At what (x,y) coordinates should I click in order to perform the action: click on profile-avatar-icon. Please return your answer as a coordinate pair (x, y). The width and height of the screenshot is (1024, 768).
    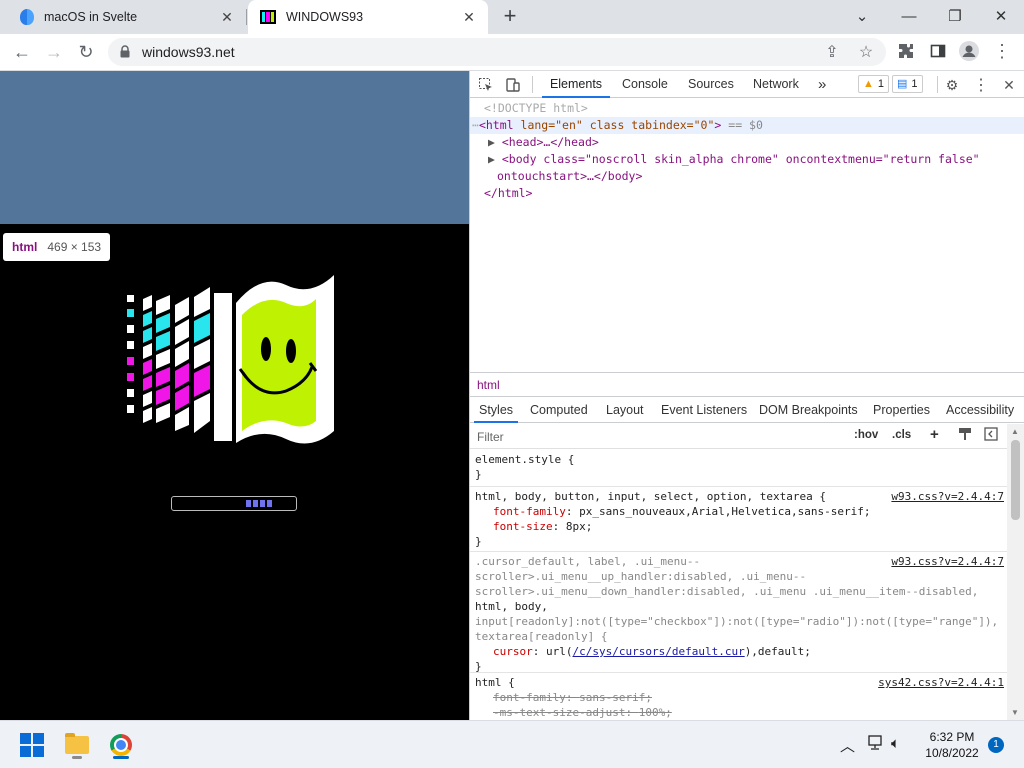
    Looking at the image, I should click on (969, 51).